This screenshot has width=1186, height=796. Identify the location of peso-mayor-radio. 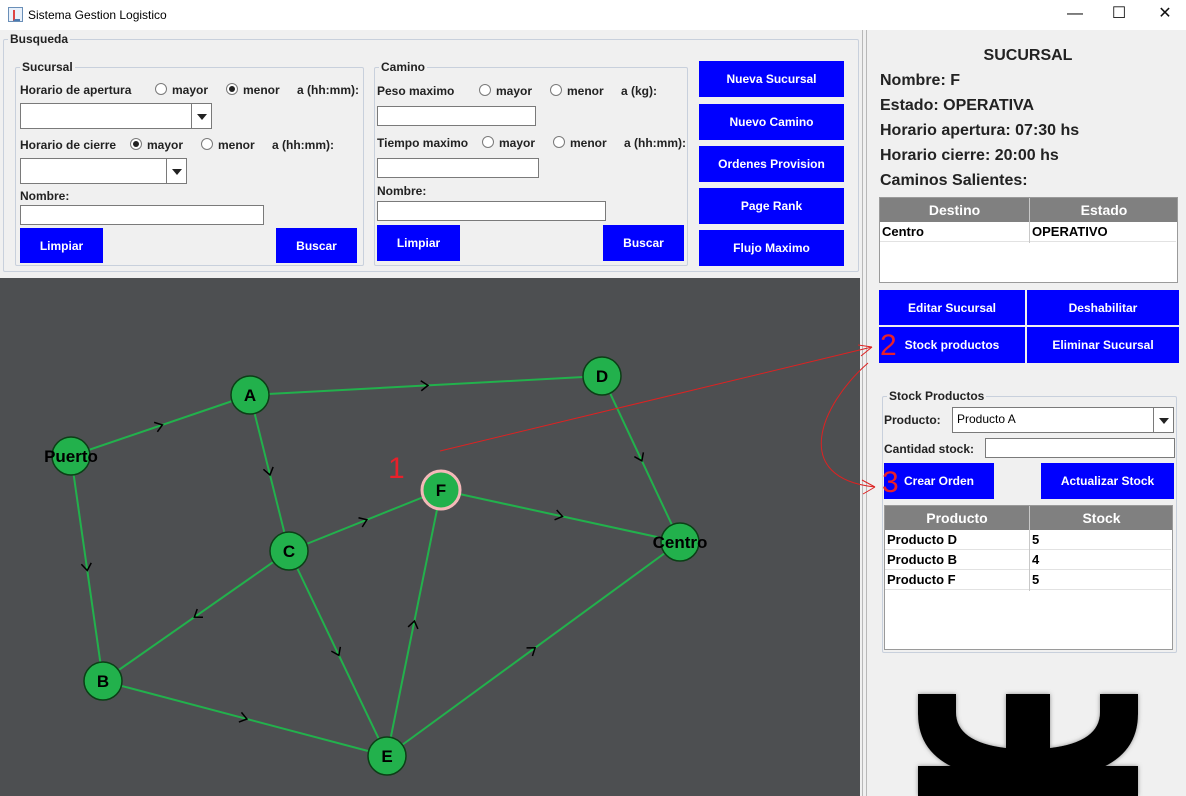
(485, 90).